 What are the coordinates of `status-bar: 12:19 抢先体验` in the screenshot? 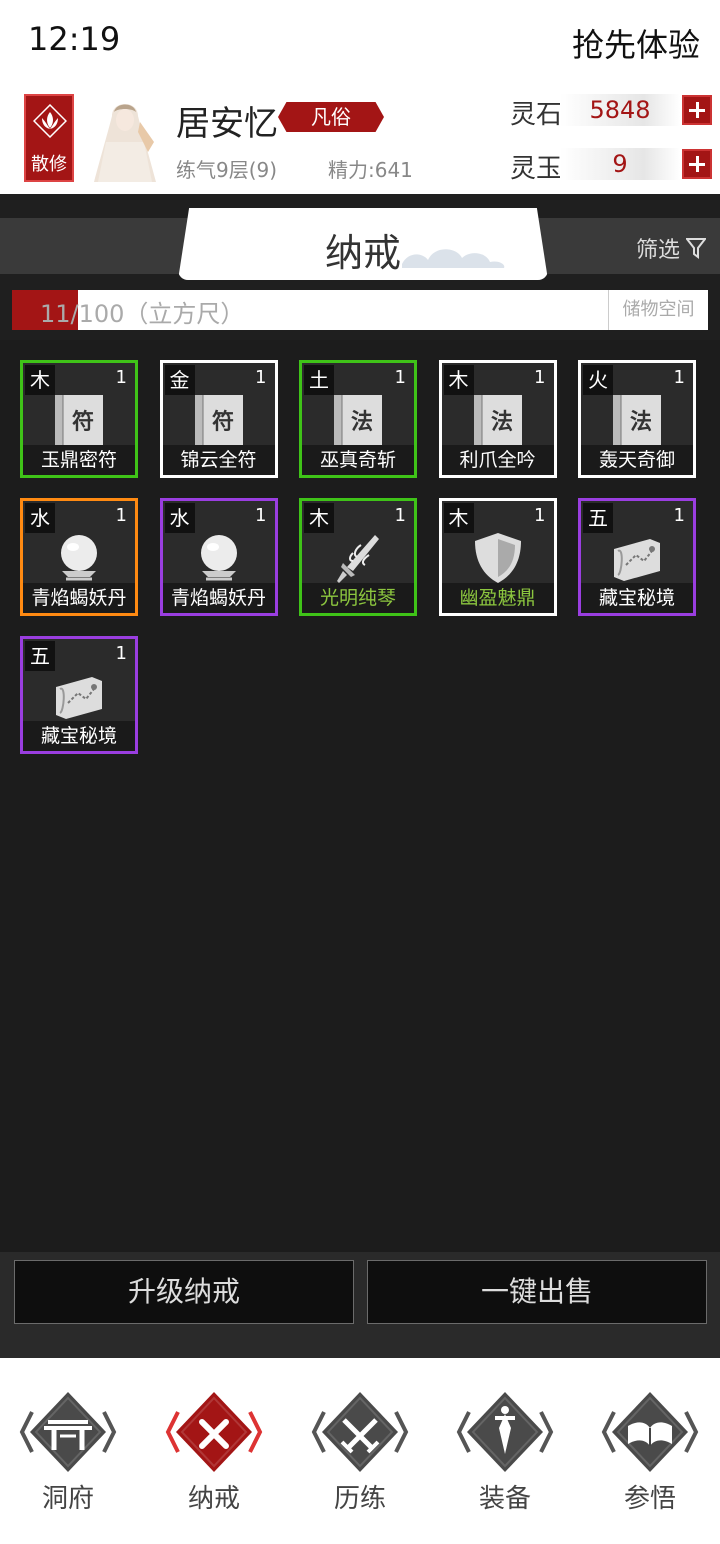 It's located at (360, 42).